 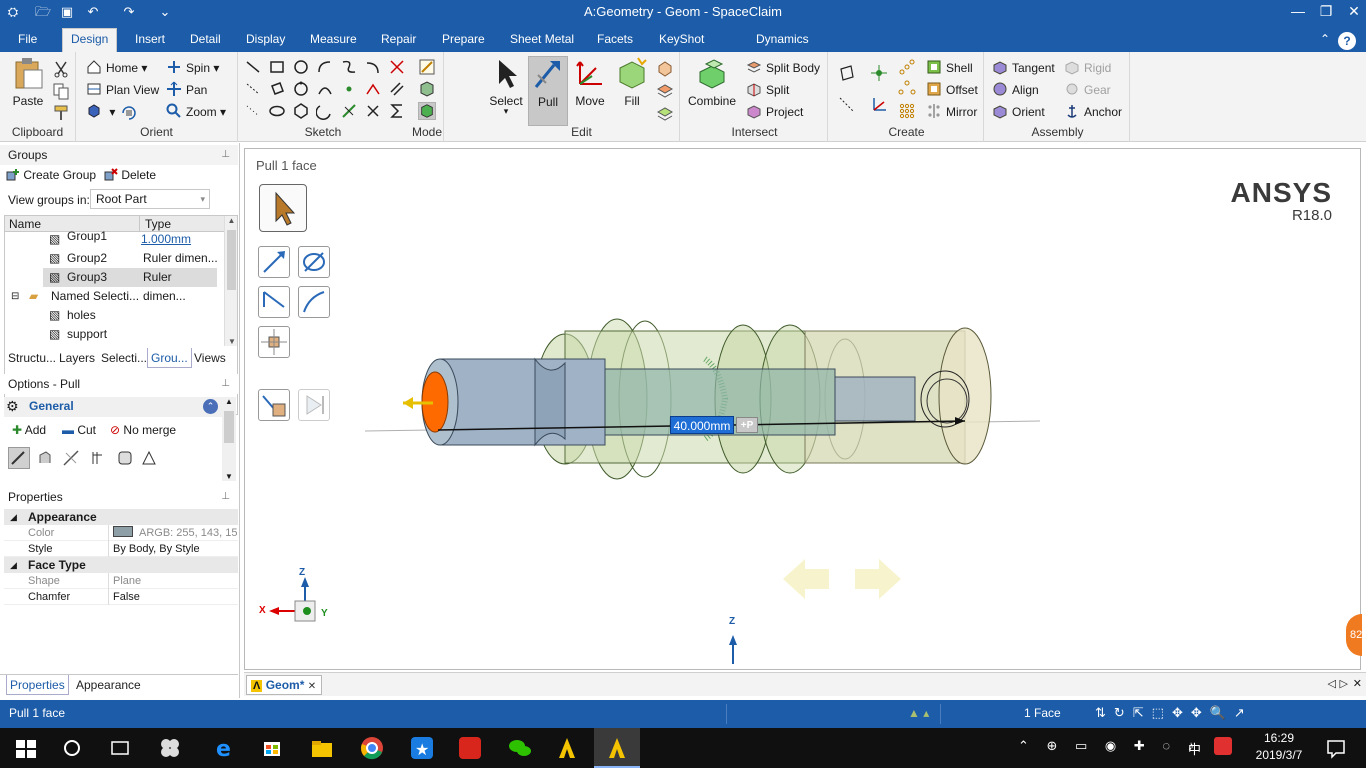 I want to click on tab-layers: Layers, so click(x=77, y=358).